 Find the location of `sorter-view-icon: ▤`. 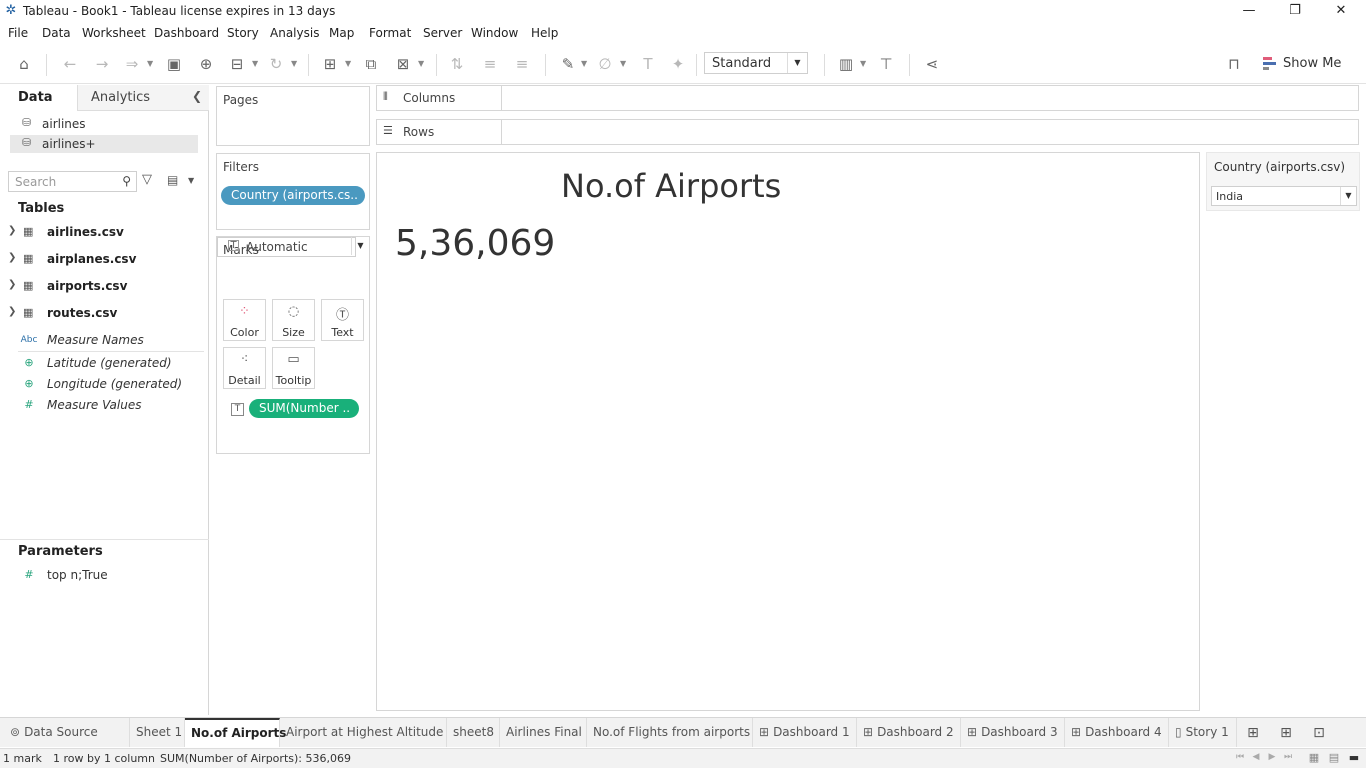

sorter-view-icon: ▤ is located at coordinates (1334, 758).